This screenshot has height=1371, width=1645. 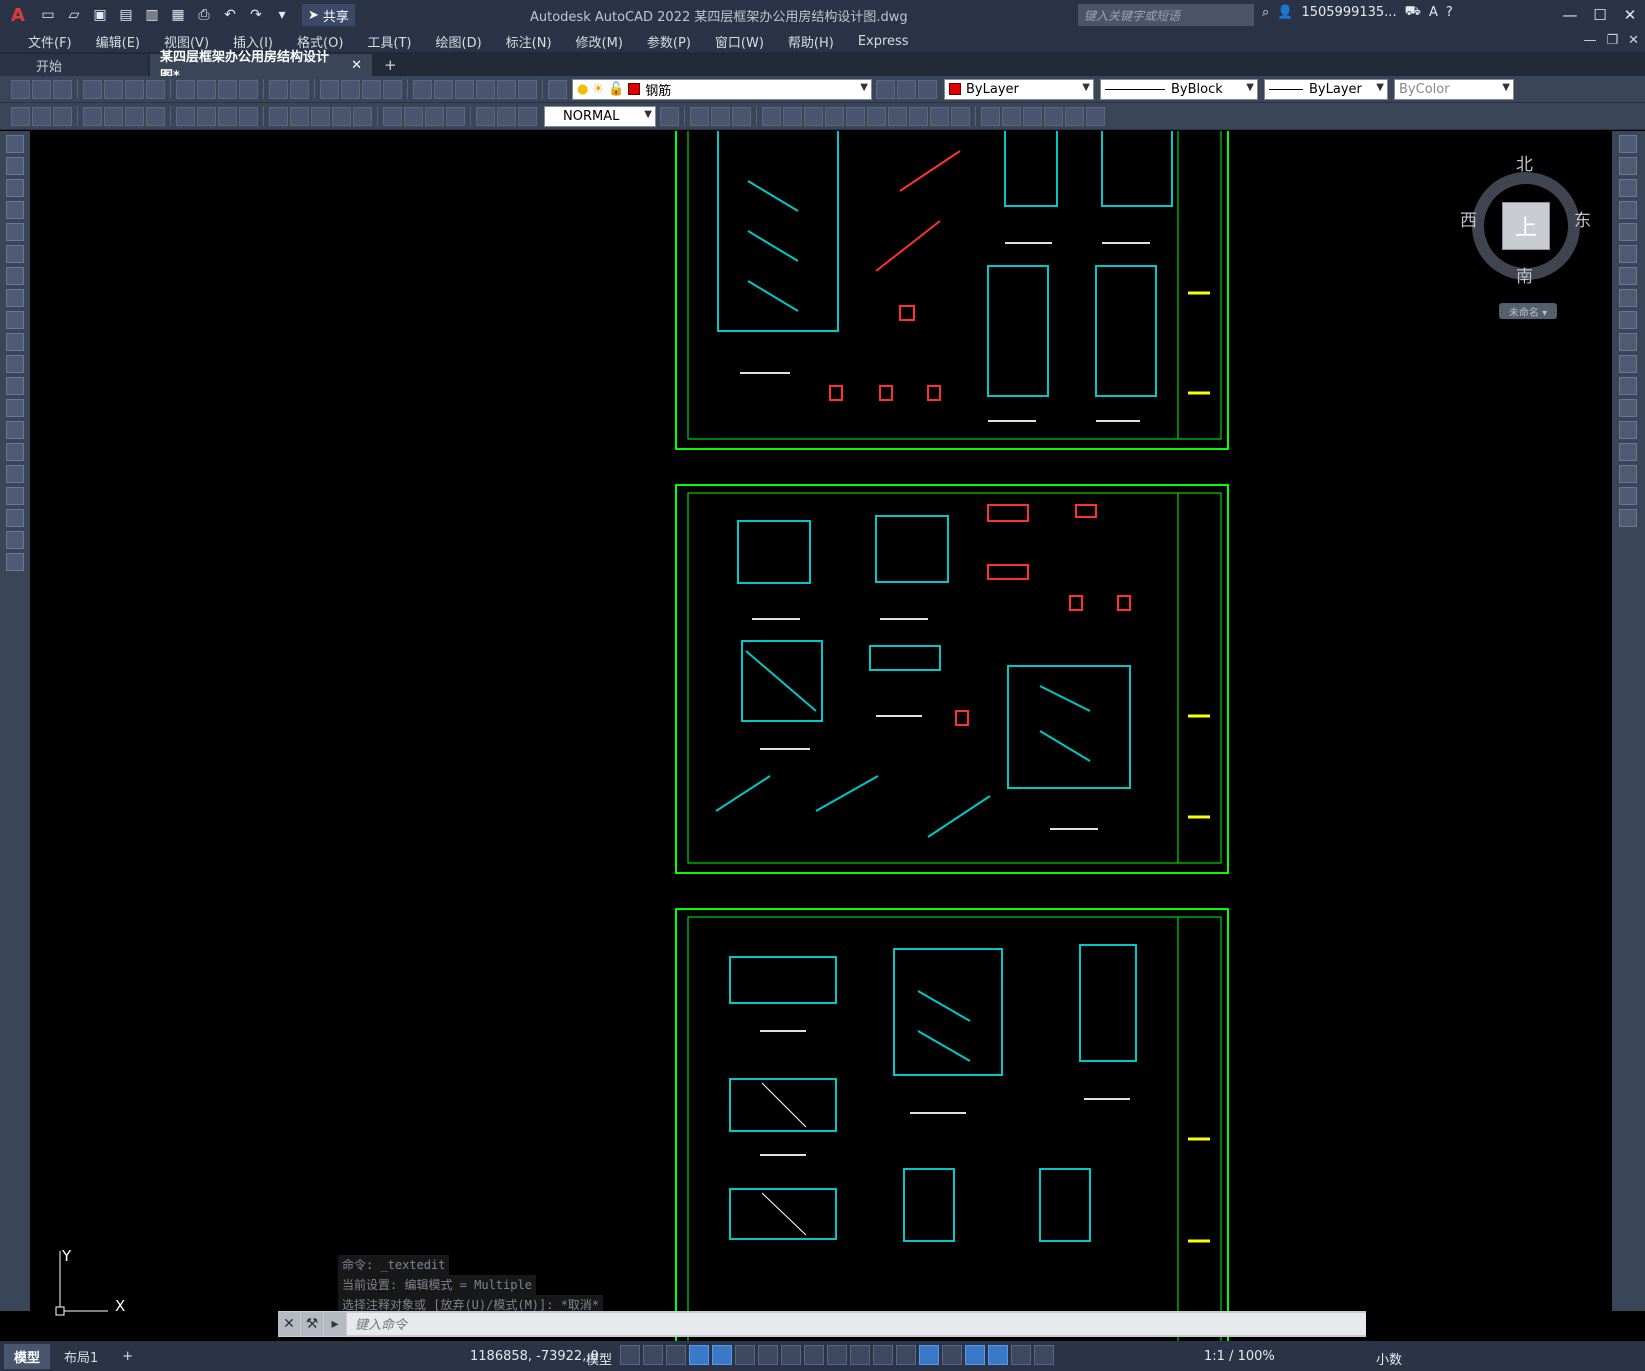 What do you see at coordinates (20, 116) in the screenshot?
I see `toolbar-icon-a` at bounding box center [20, 116].